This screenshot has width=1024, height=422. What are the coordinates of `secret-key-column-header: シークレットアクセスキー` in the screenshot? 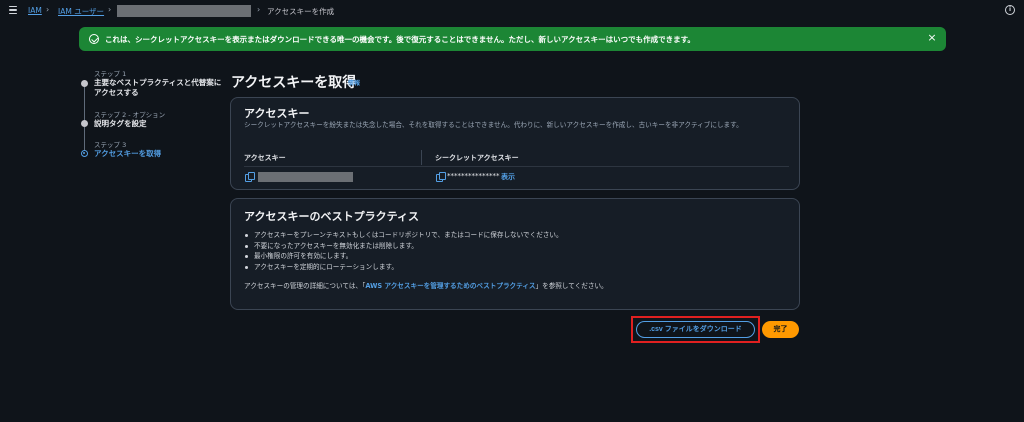 It's located at (477, 158).